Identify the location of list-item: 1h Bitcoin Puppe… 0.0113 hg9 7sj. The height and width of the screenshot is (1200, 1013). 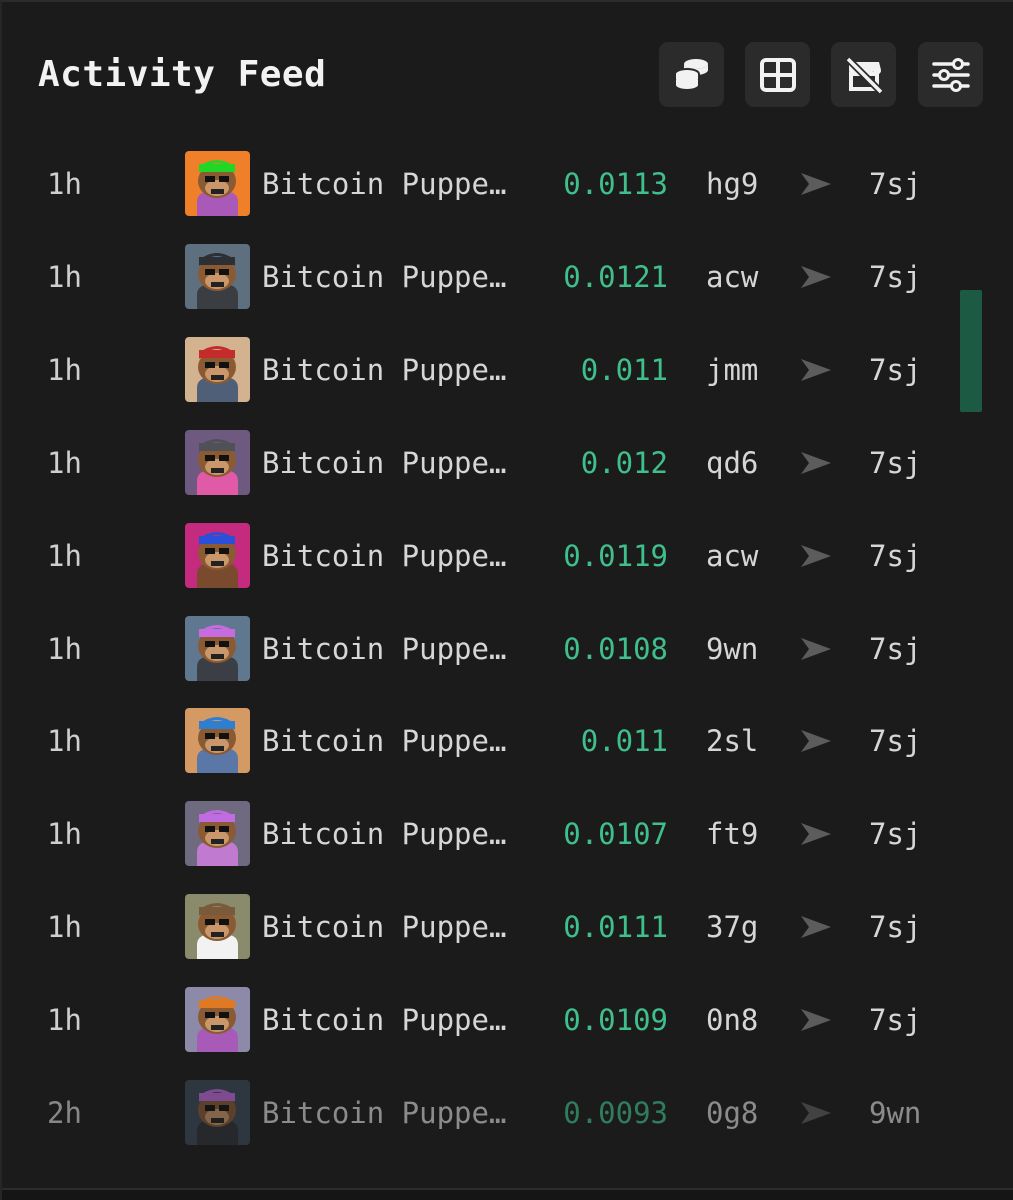
(477, 184).